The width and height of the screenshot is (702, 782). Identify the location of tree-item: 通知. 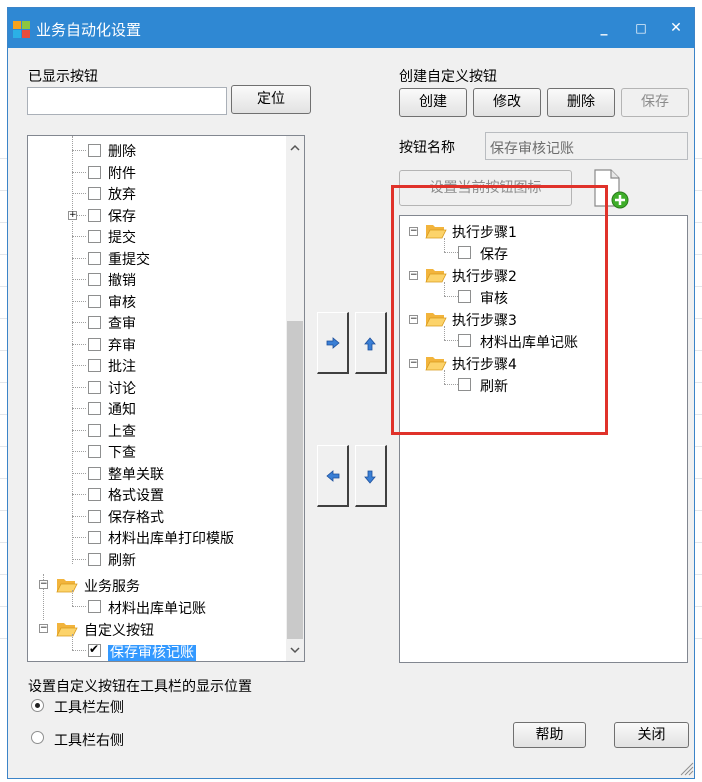
(122, 409).